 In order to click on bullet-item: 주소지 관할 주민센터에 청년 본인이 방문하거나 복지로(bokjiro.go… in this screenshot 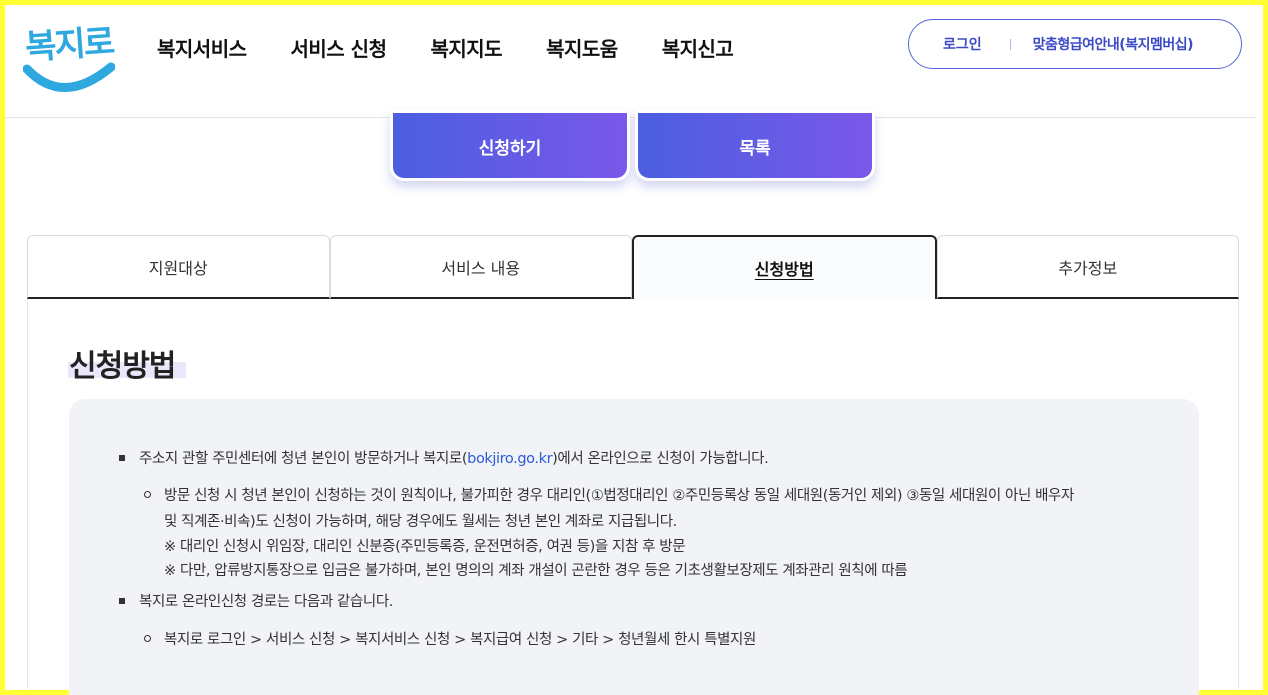, I will do `click(454, 457)`.